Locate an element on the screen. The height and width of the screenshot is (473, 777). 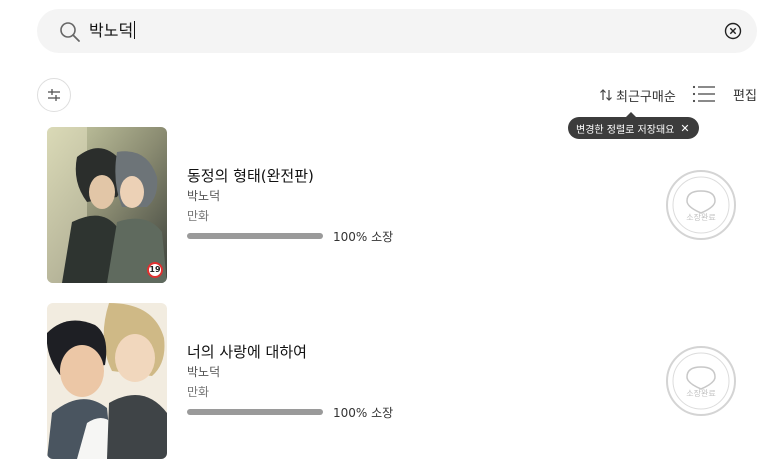
sort-button: 최근구매순 is located at coordinates (637, 95).